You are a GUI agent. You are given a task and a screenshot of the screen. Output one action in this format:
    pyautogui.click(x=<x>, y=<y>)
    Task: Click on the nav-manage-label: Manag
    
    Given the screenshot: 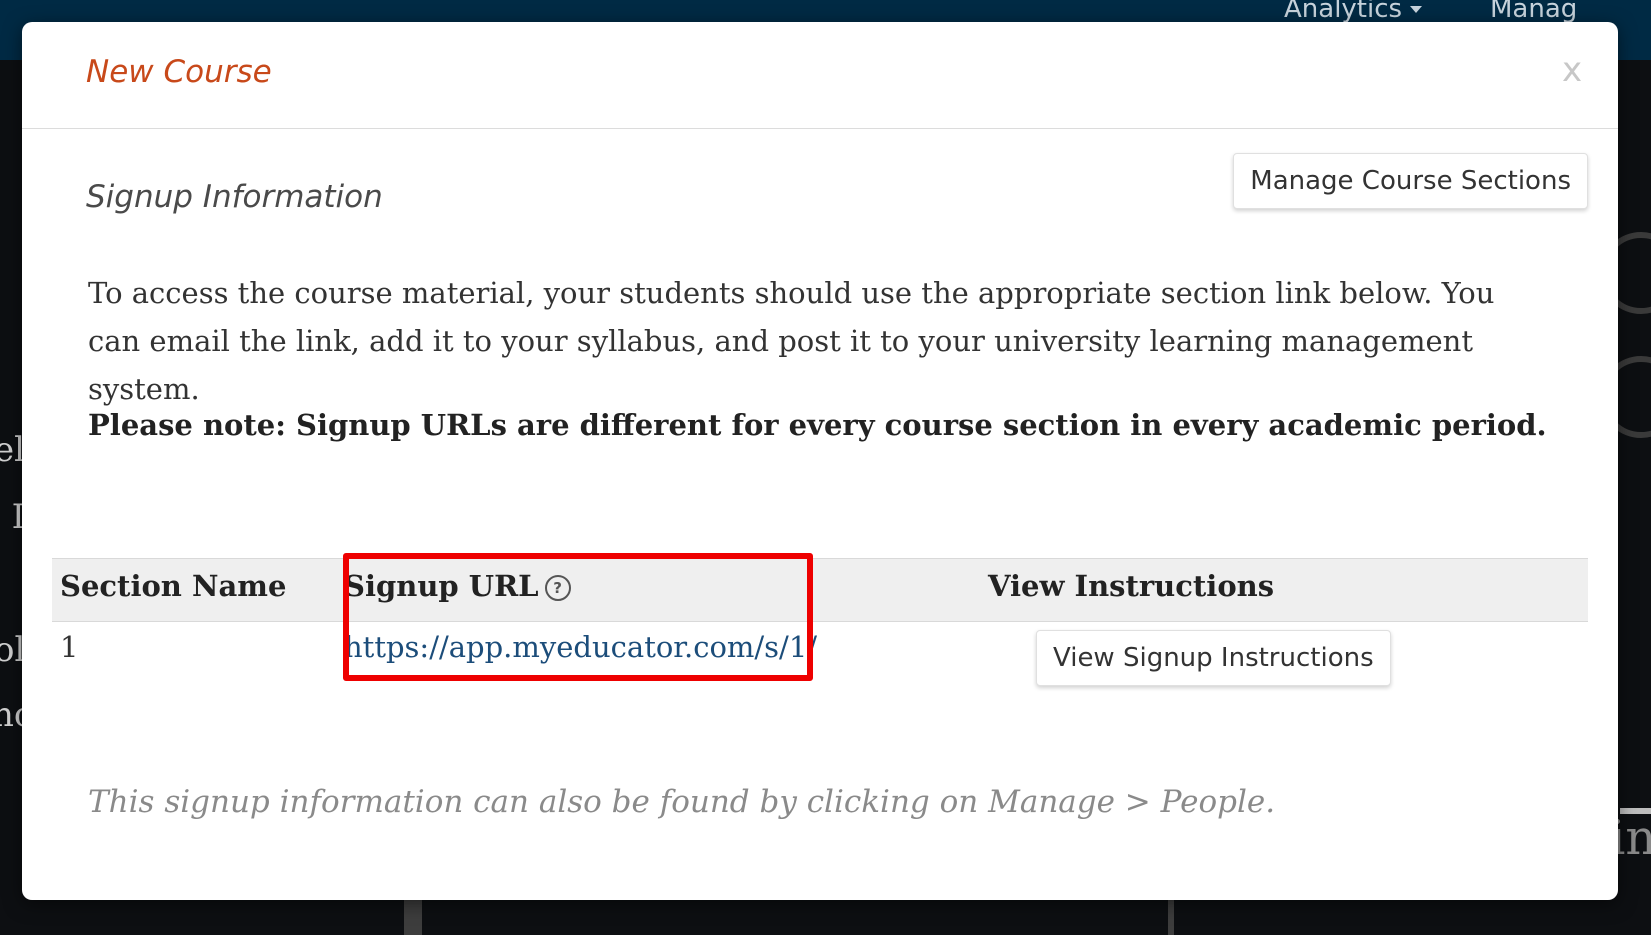 What is the action you would take?
    pyautogui.click(x=1534, y=12)
    